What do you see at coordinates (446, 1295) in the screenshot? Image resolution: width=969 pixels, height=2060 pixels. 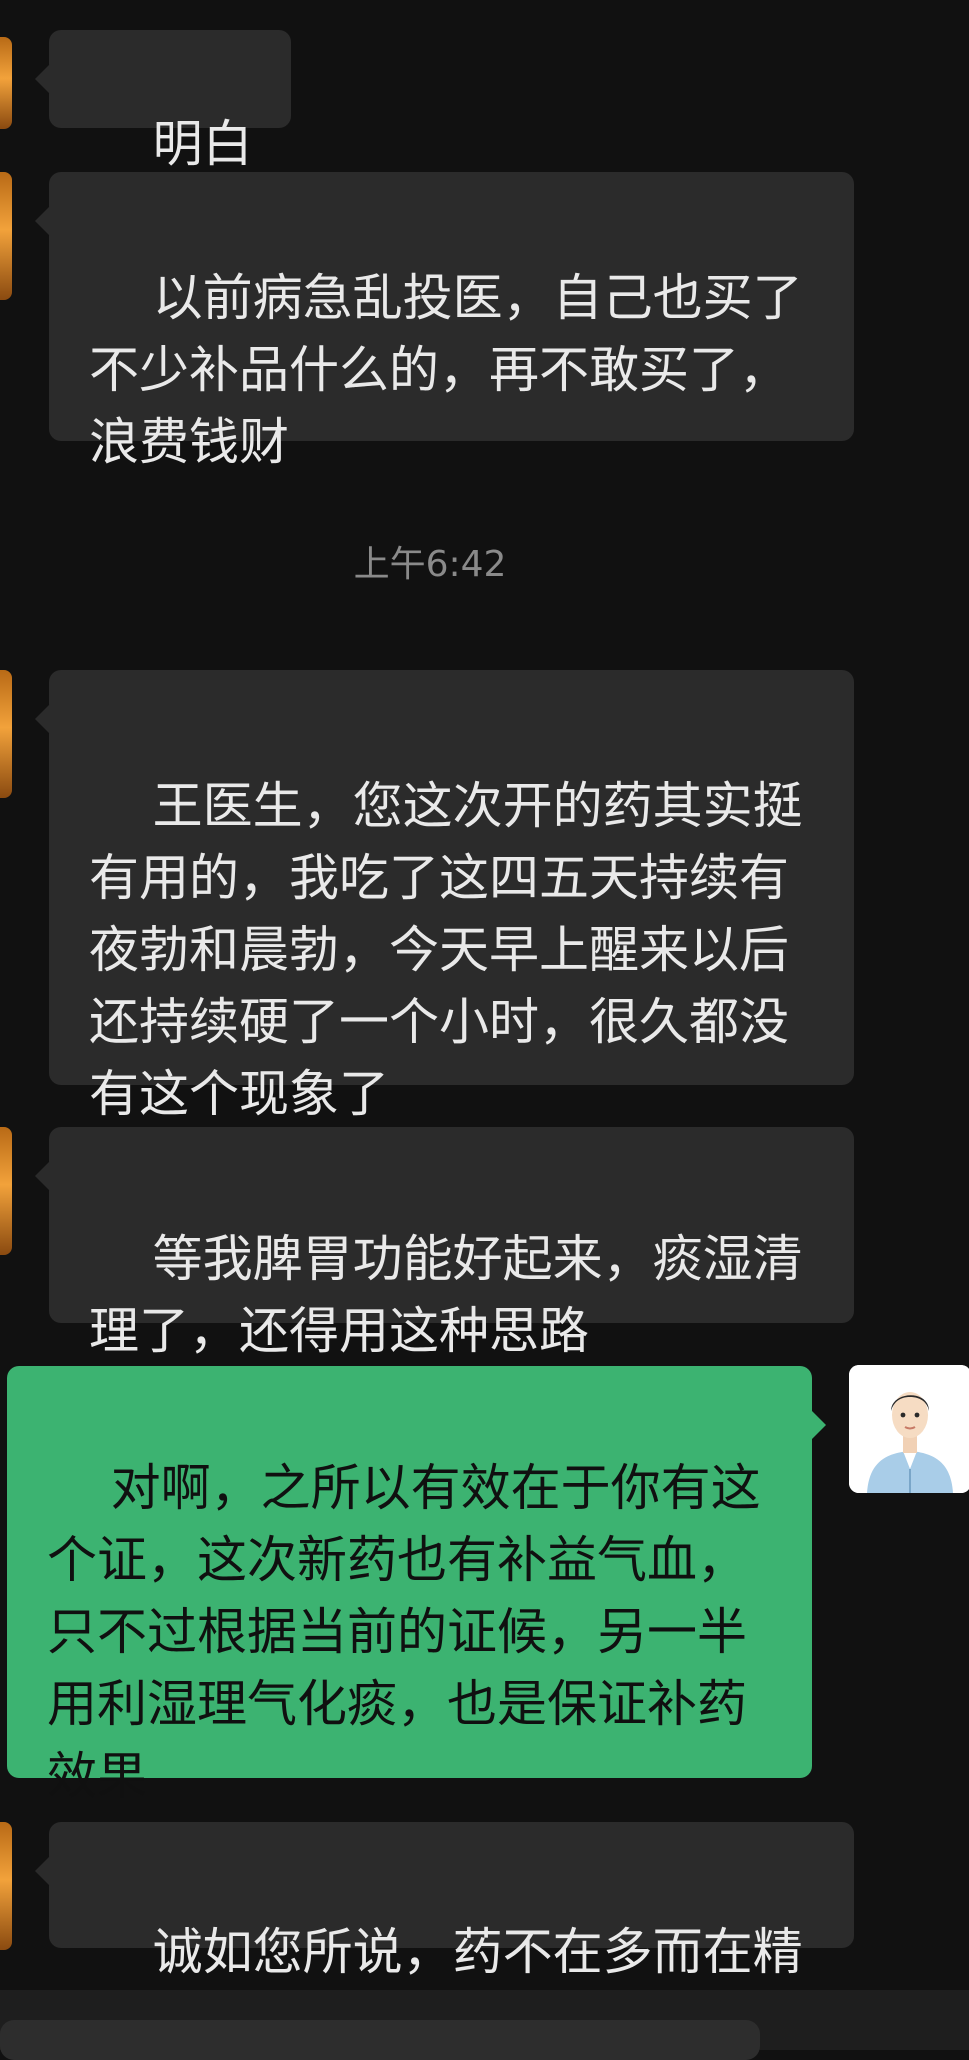 I see `message-text: 等我脾胃功能好起来，痰湿清理了，还得用这种思路` at bounding box center [446, 1295].